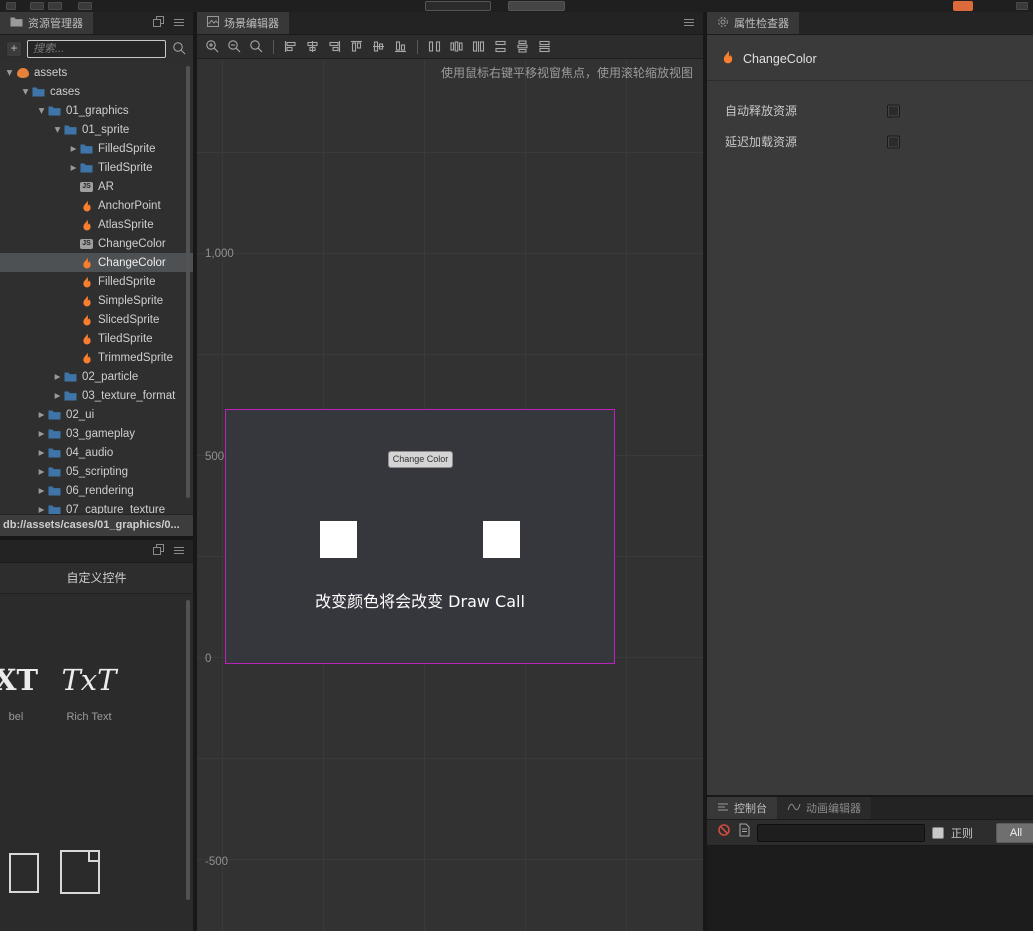 This screenshot has width=1033, height=931. Describe the element at coordinates (434, 46) in the screenshot. I see `distribute-left-icon` at that location.